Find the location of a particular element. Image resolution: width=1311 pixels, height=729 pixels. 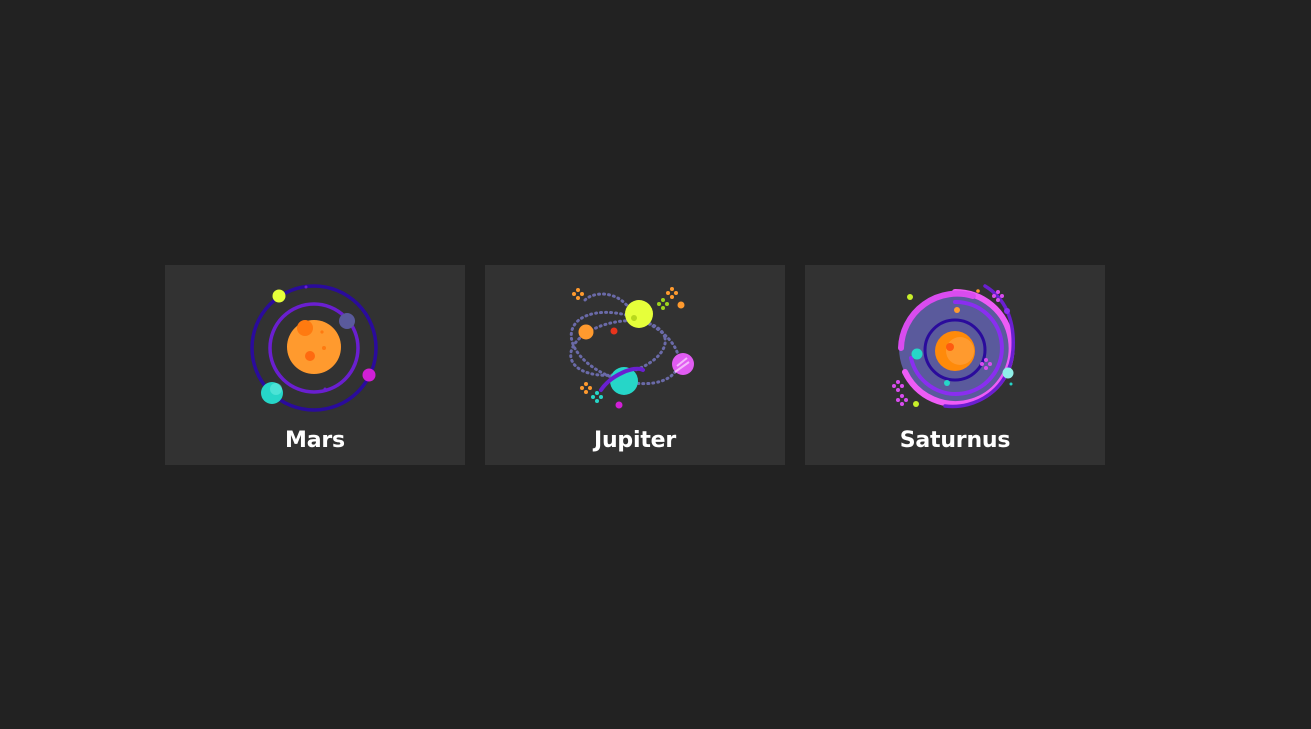

card-saturnus: Saturnus is located at coordinates (955, 365).